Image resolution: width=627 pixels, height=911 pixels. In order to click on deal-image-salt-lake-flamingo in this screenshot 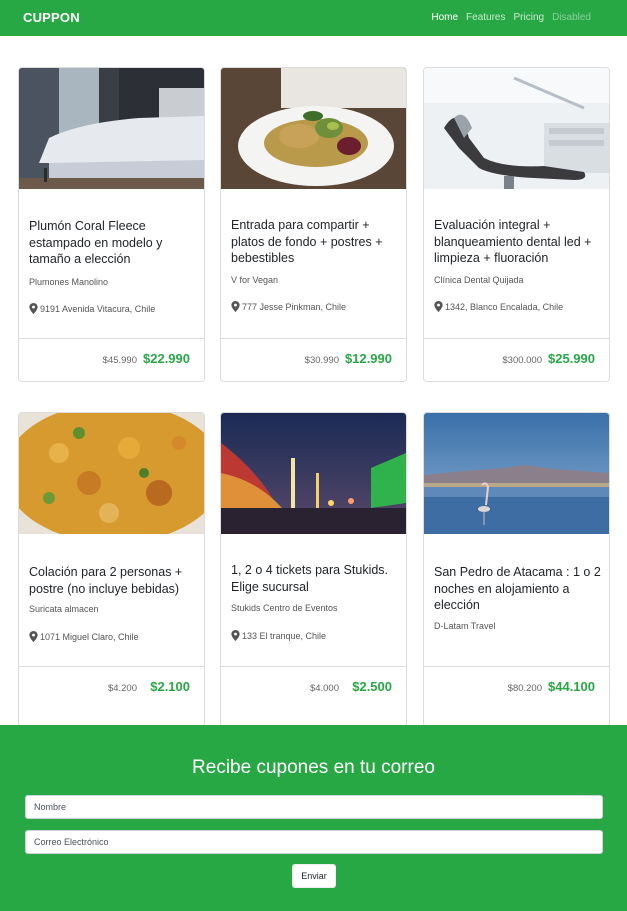, I will do `click(516, 473)`.